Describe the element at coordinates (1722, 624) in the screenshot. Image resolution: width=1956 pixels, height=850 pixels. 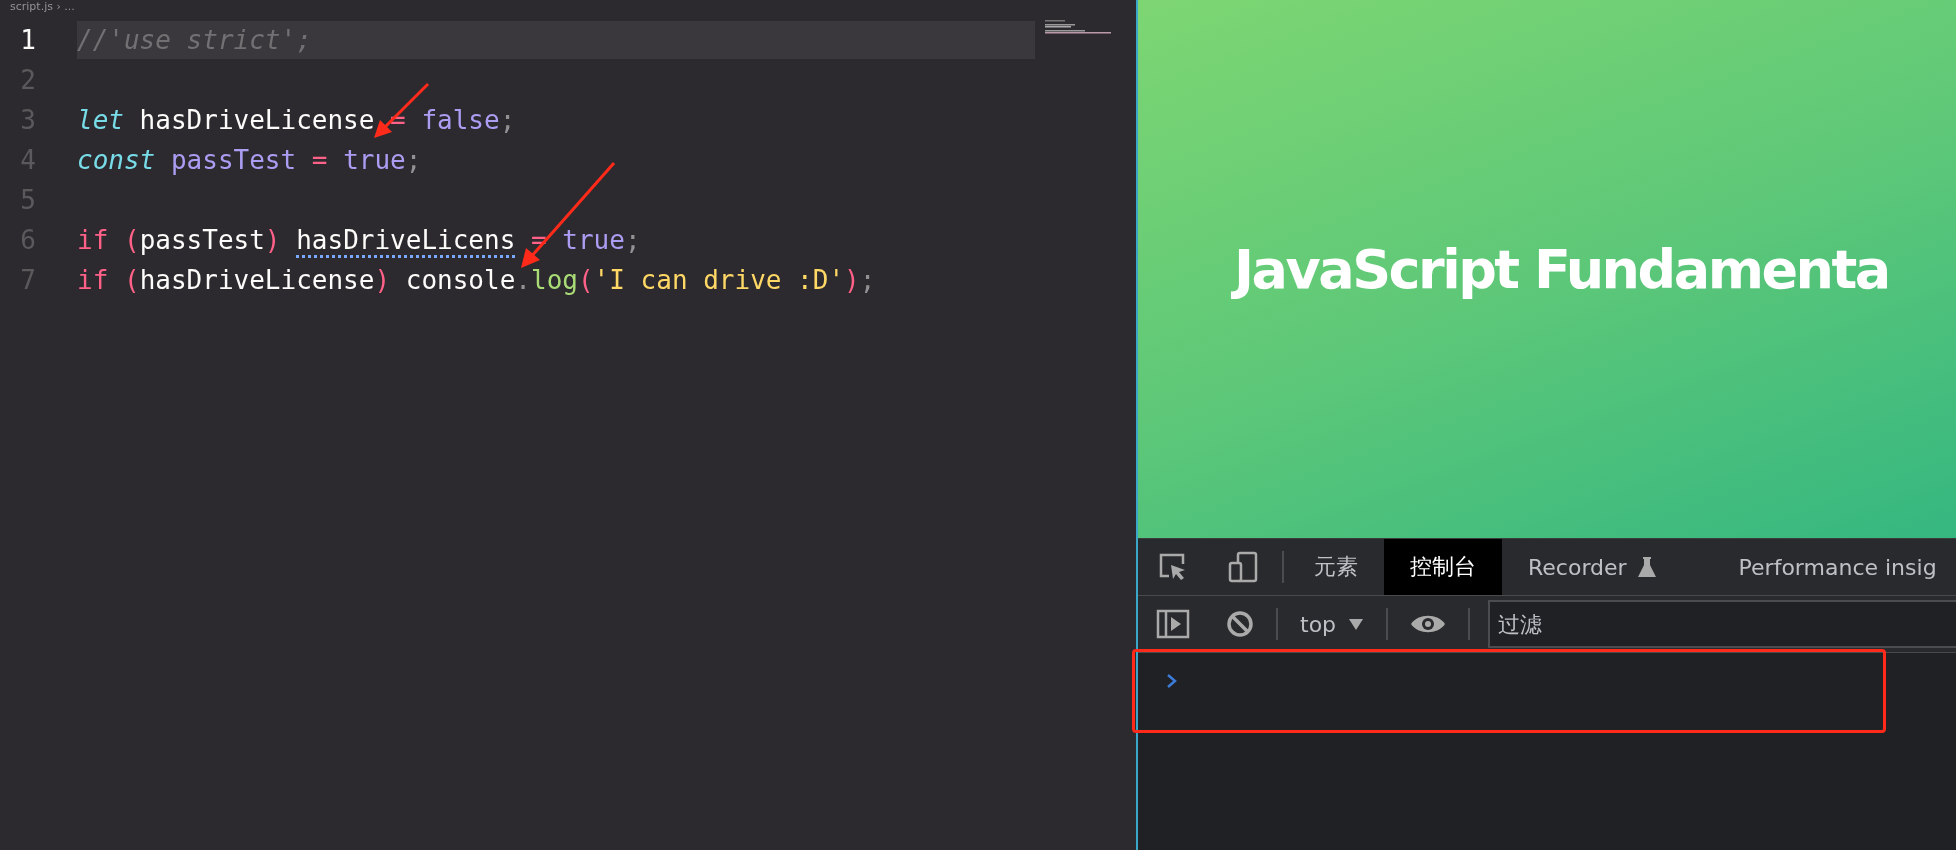
I see `filter-field: 过滤` at that location.